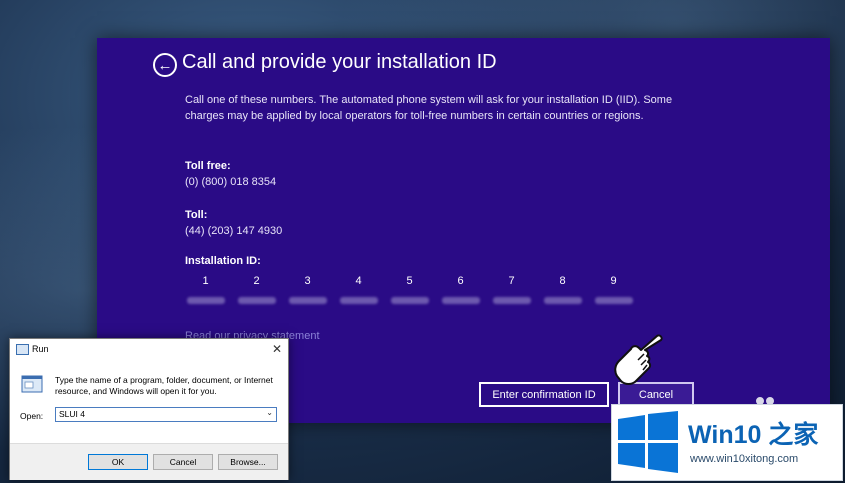 Image resolution: width=845 pixels, height=483 pixels. I want to click on open-input: SLUI 4 ⌄, so click(166, 414).